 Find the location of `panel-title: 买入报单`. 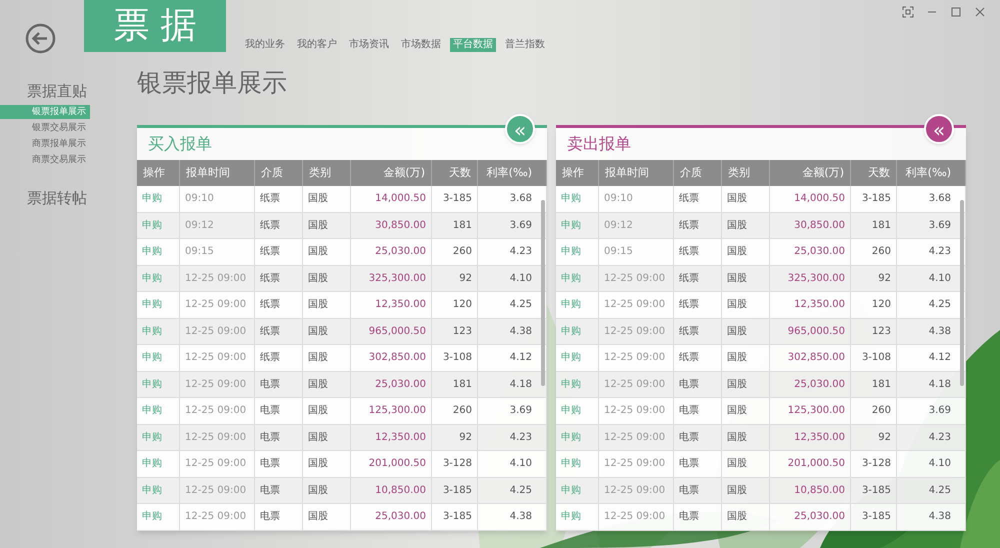

panel-title: 买入报单 is located at coordinates (180, 144).